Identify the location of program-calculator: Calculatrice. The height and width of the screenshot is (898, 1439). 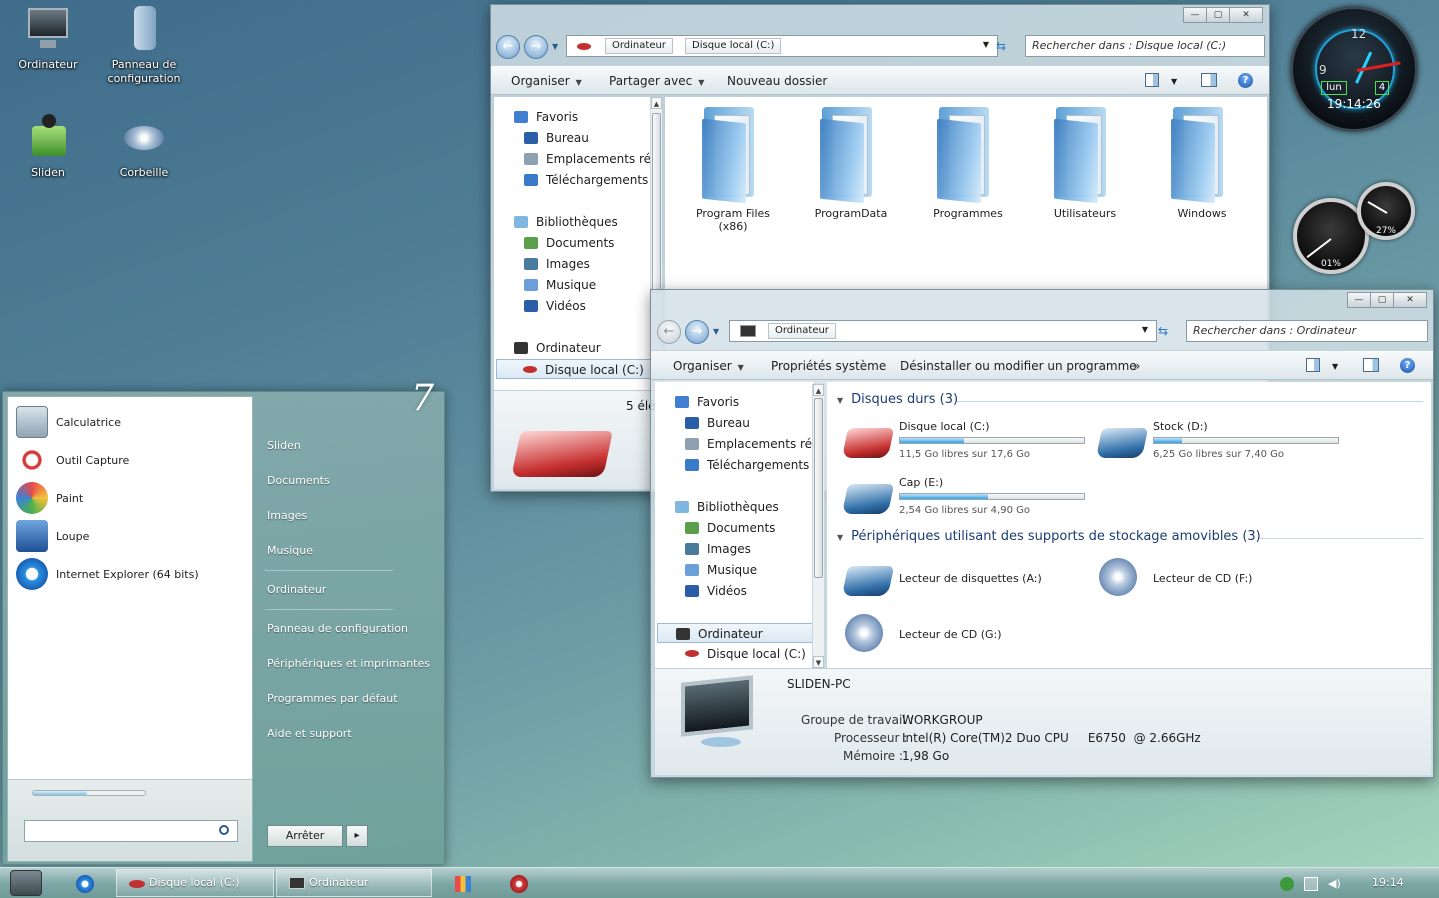
(68, 422).